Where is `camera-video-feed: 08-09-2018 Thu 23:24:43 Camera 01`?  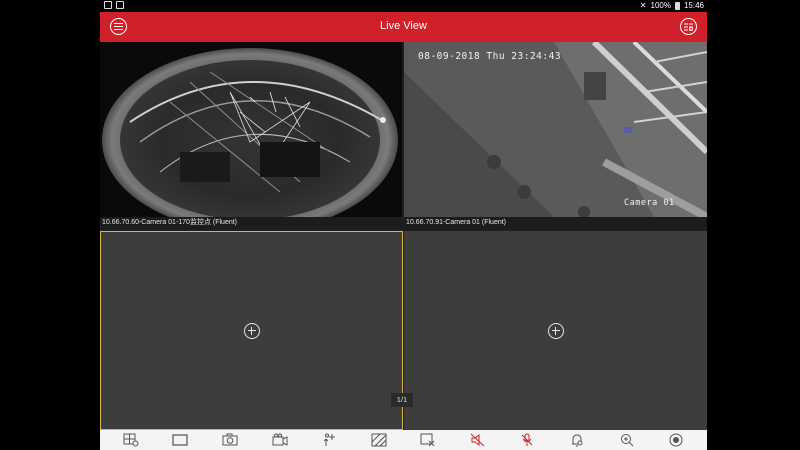 camera-video-feed: 08-09-2018 Thu 23:24:43 Camera 01 is located at coordinates (555, 129).